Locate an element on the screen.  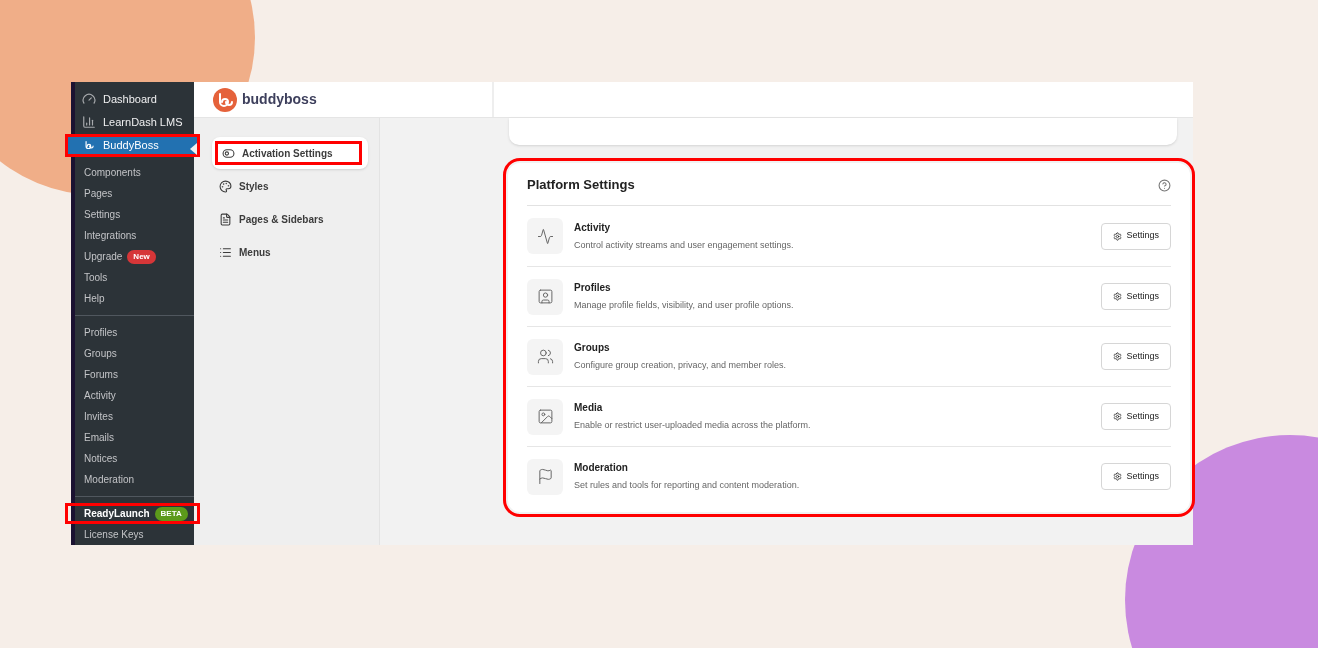
card-title: Platform Settings is located at coordinates (581, 185).